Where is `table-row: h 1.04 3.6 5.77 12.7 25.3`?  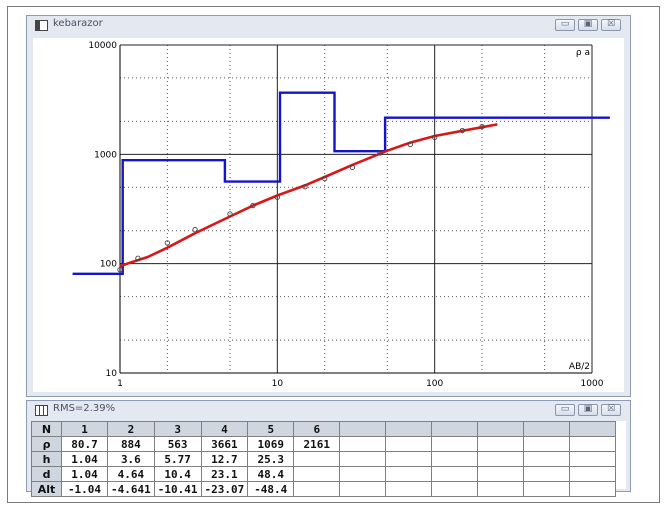 table-row: h 1.04 3.6 5.77 12.7 25.3 is located at coordinates (324, 459).